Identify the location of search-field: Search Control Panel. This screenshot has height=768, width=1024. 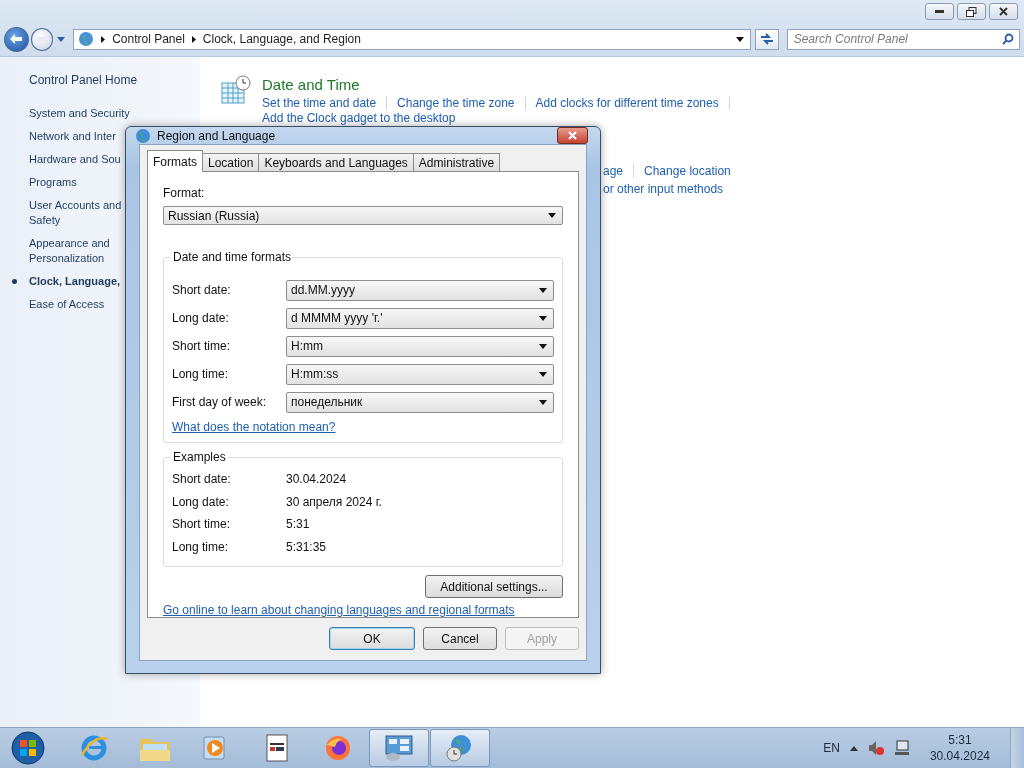
(903, 39).